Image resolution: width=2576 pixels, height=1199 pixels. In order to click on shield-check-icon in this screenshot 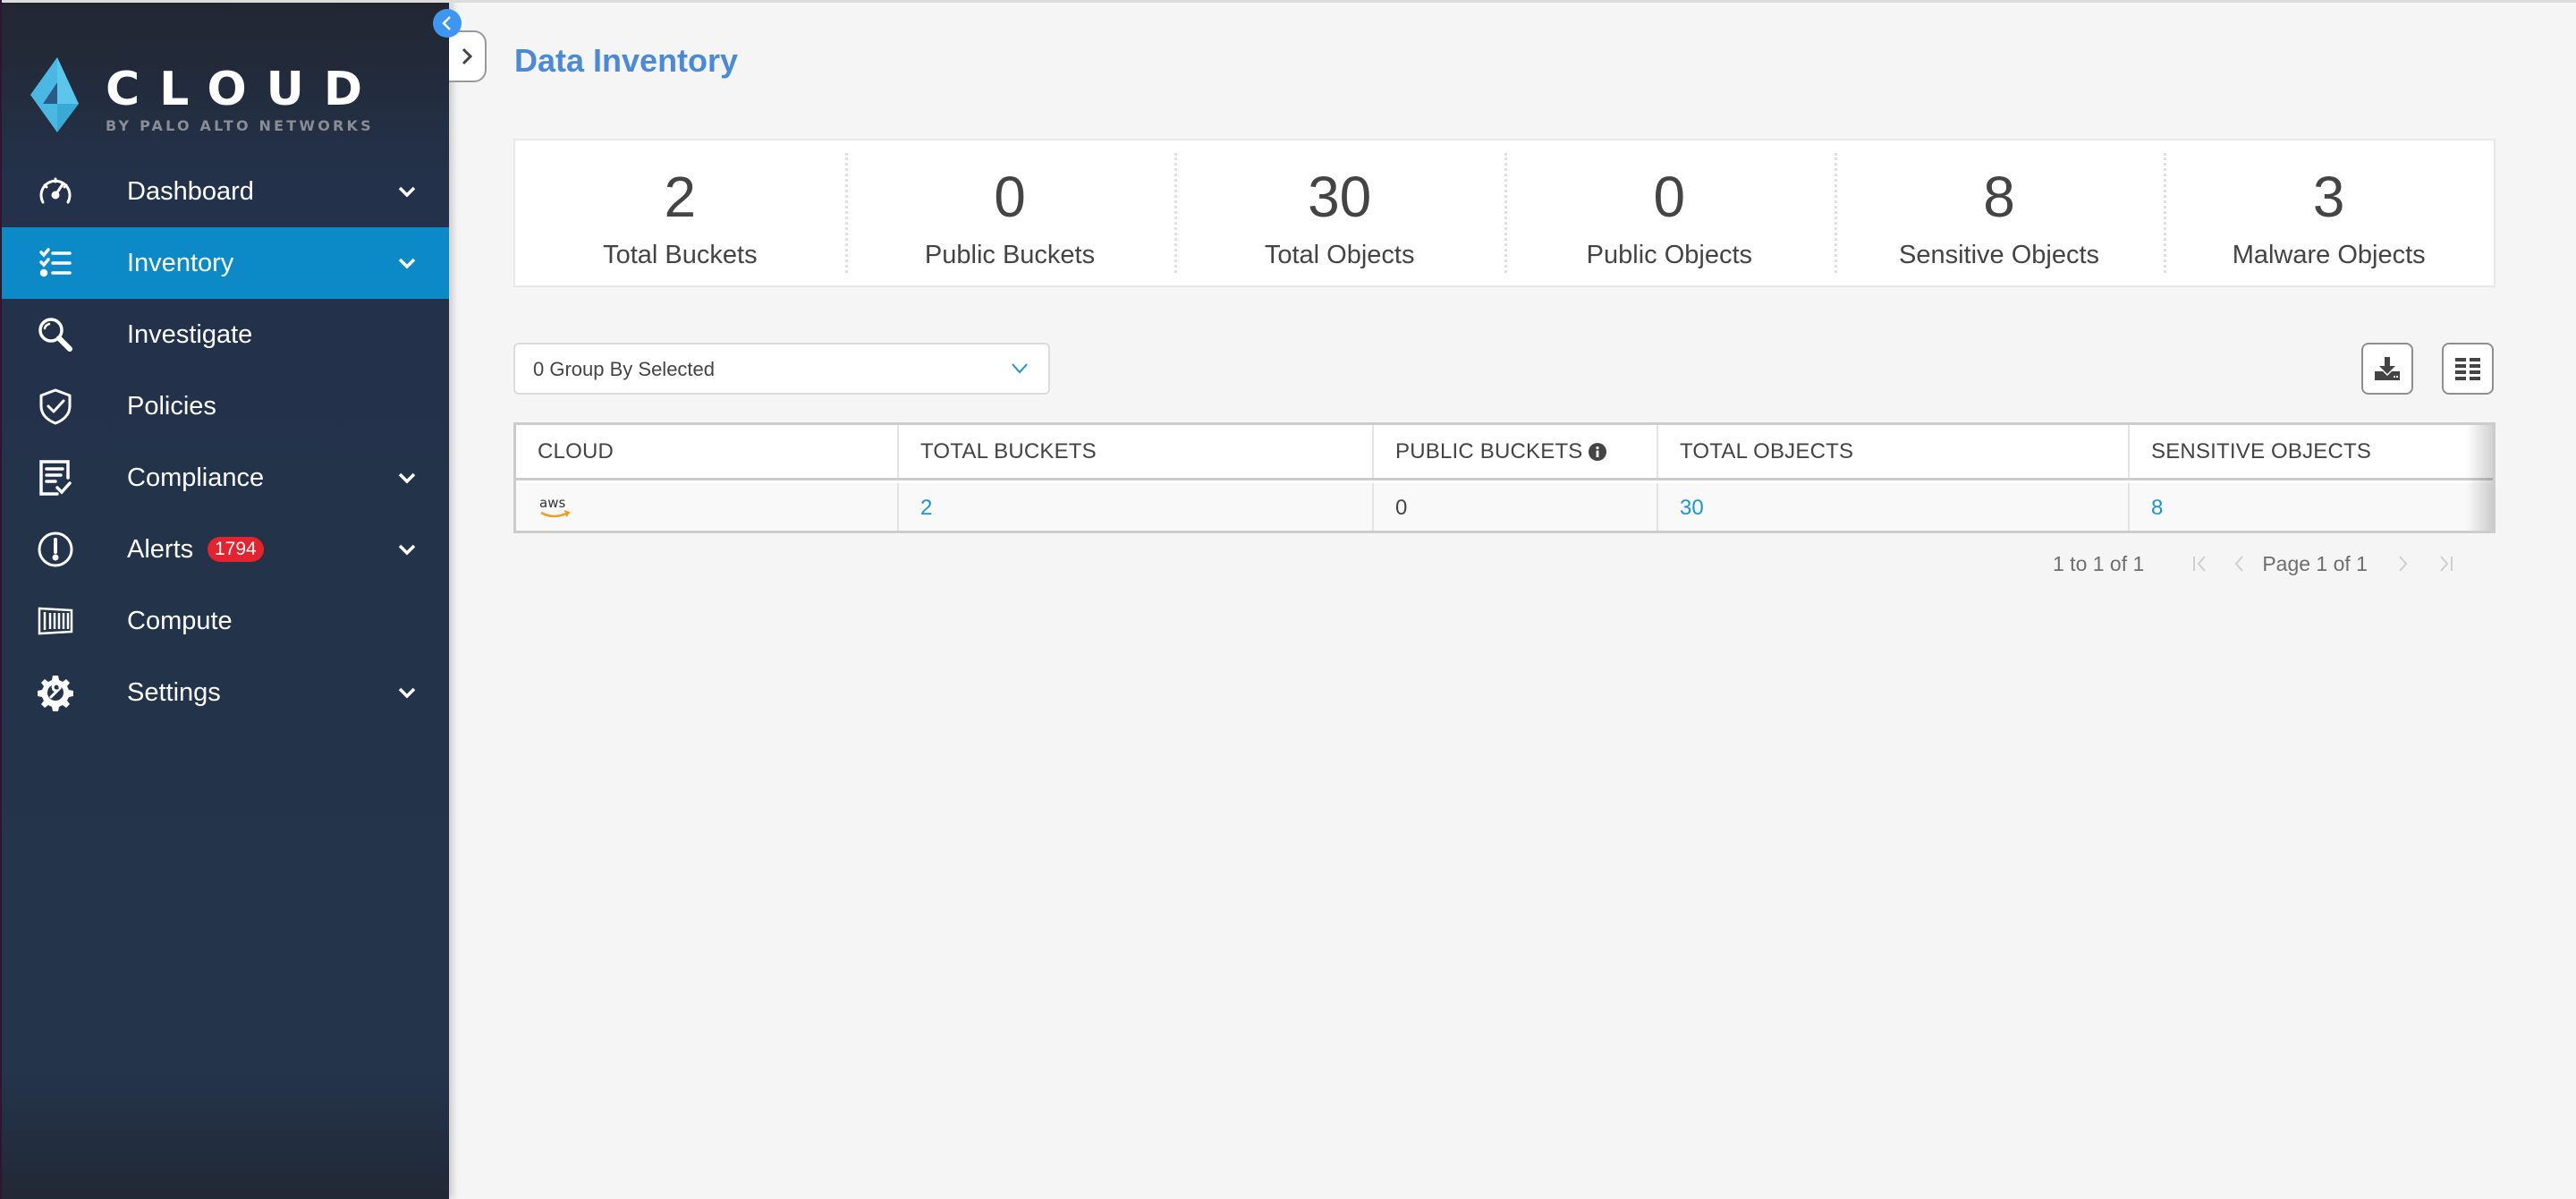, I will do `click(55, 406)`.